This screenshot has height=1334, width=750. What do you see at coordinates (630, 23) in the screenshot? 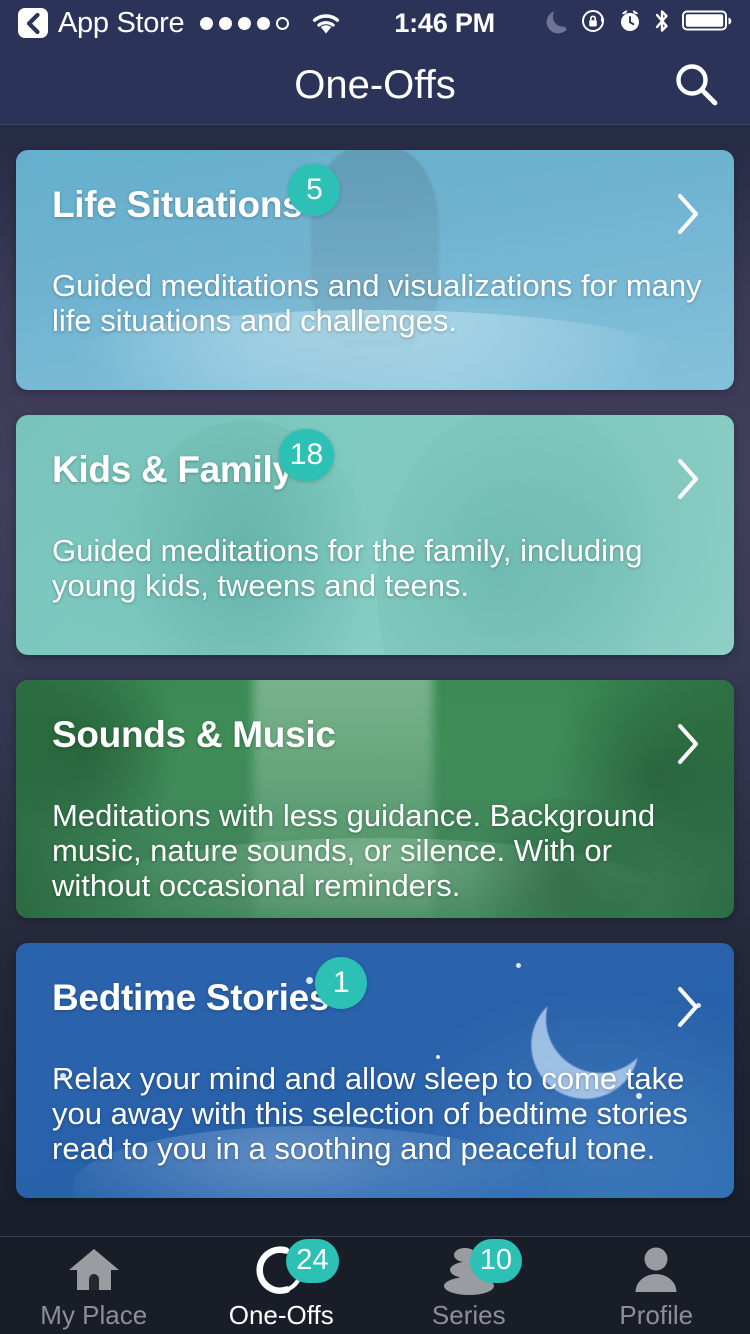
I see `alarm-clock-icon` at bounding box center [630, 23].